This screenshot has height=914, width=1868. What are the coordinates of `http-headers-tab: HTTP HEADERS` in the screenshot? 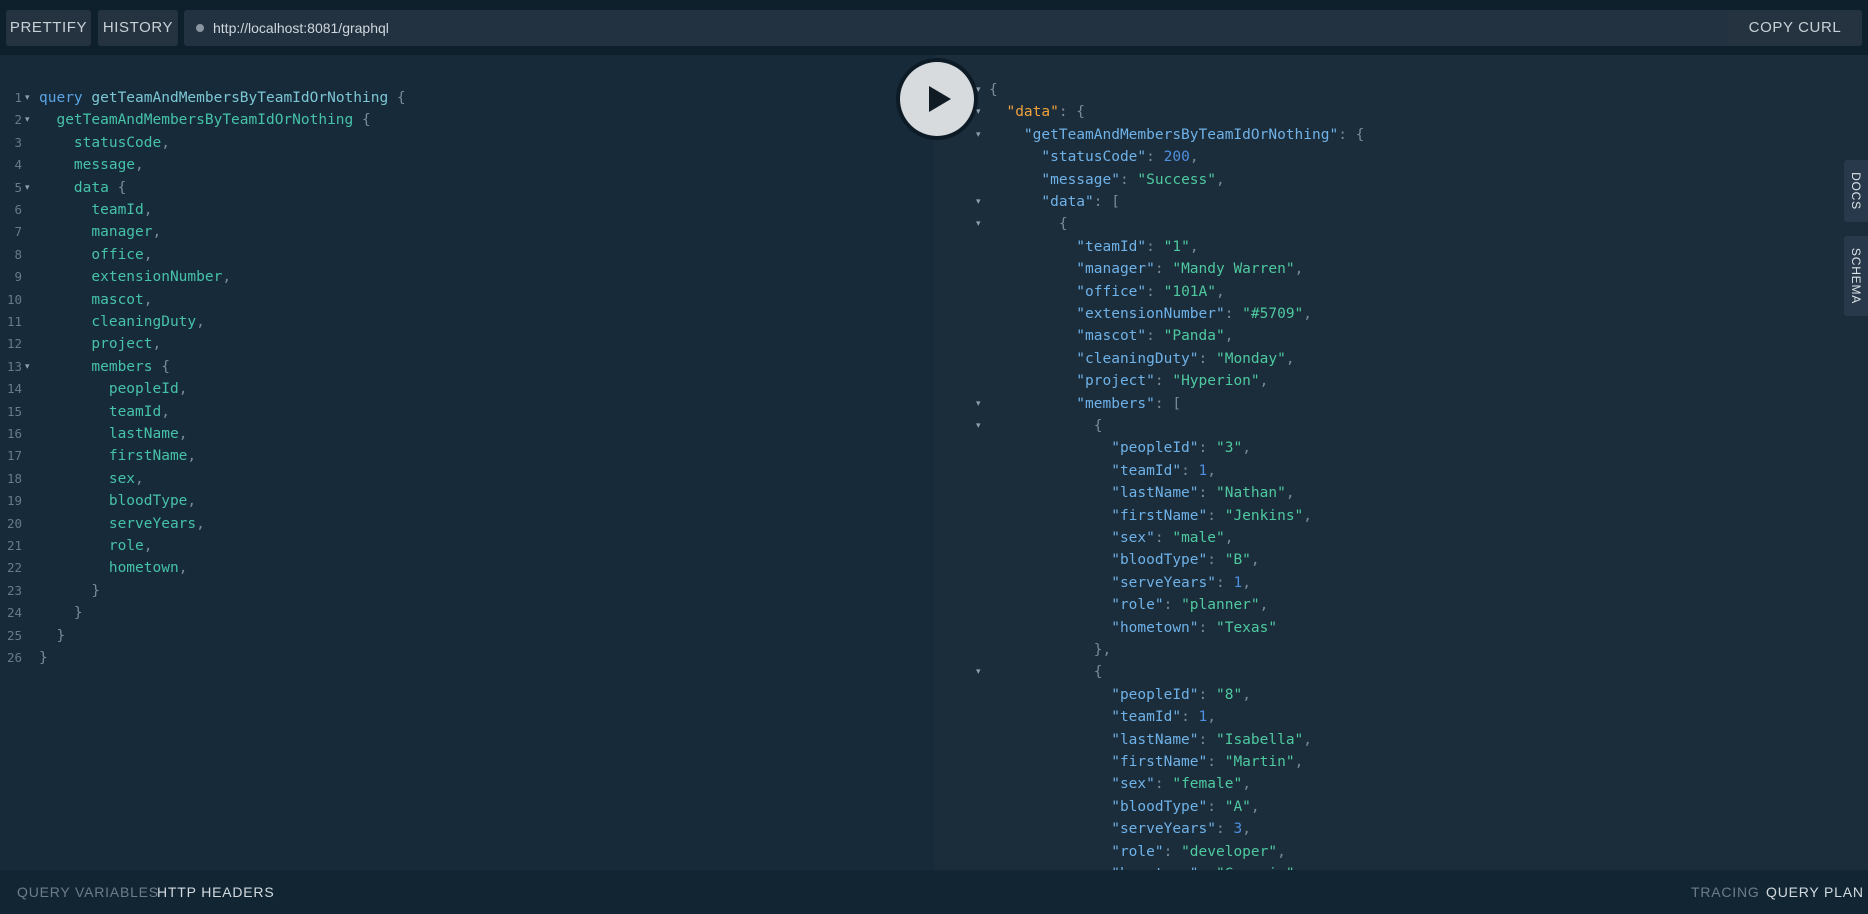 It's located at (215, 892).